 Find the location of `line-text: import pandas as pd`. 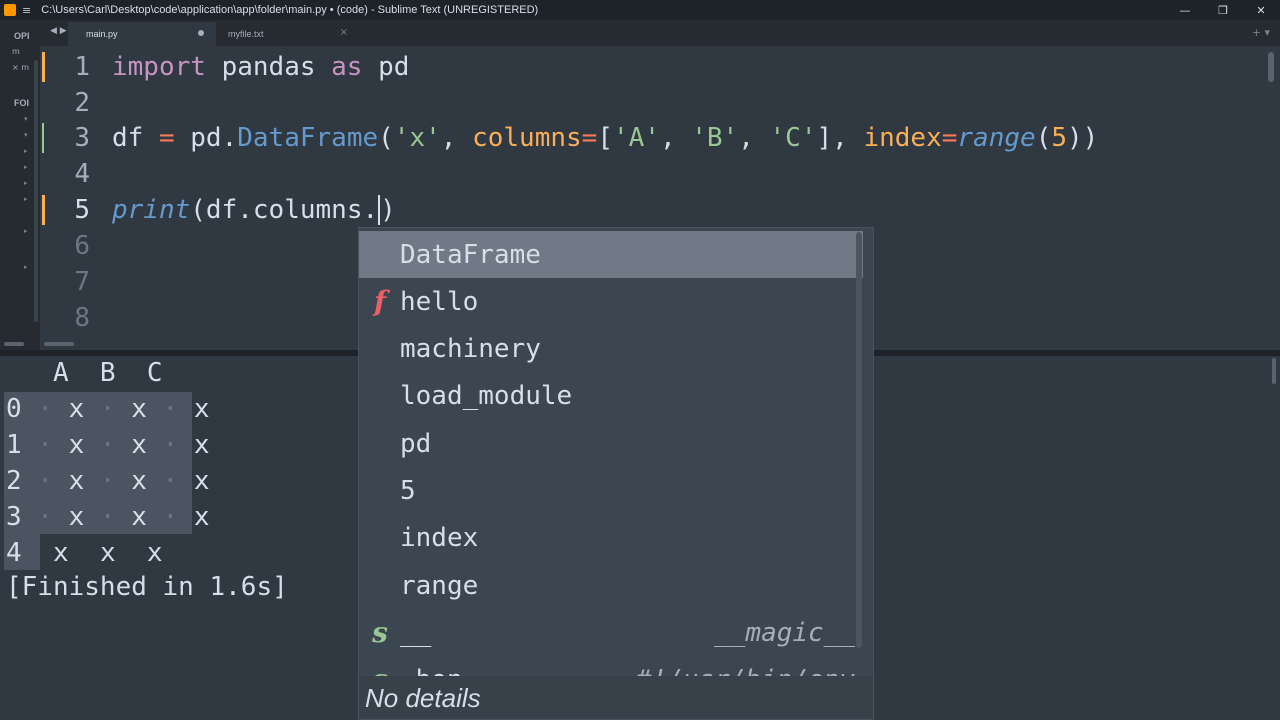

line-text: import pandas as pd is located at coordinates (261, 67).